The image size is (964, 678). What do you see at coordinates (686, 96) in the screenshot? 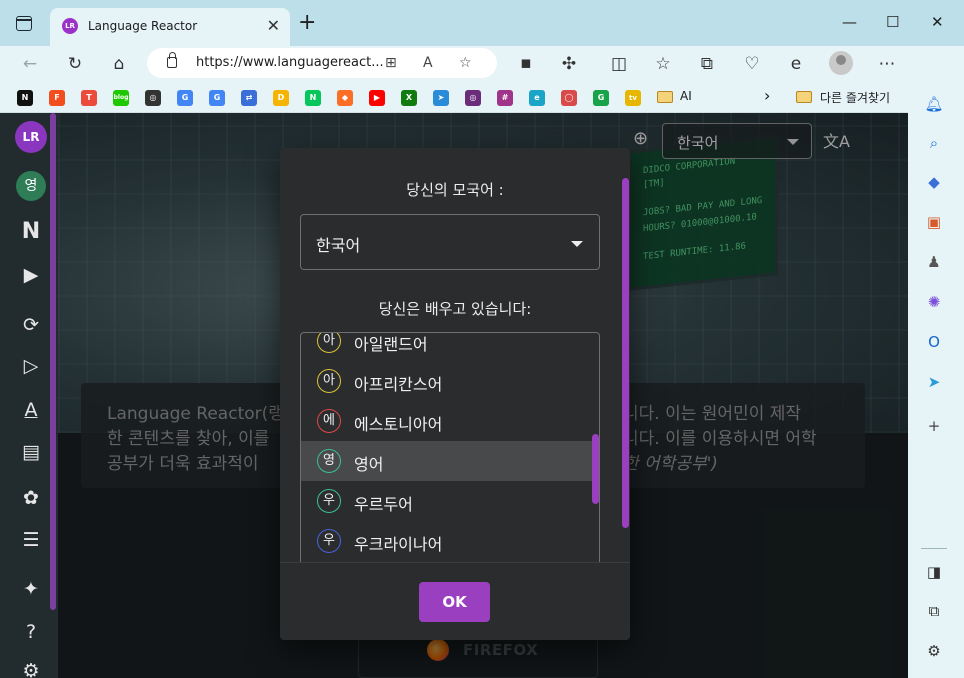
I see `bookmark-folder-ai: AI` at bounding box center [686, 96].